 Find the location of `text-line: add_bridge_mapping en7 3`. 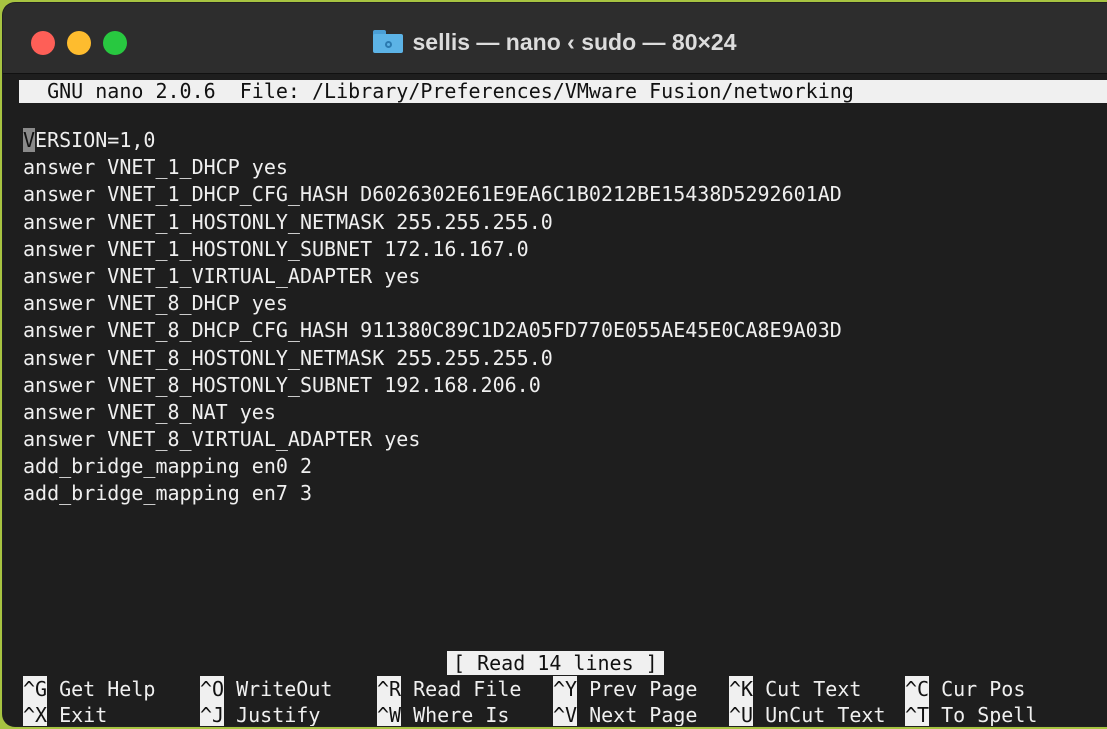

text-line: add_bridge_mapping en7 3 is located at coordinates (432, 493).